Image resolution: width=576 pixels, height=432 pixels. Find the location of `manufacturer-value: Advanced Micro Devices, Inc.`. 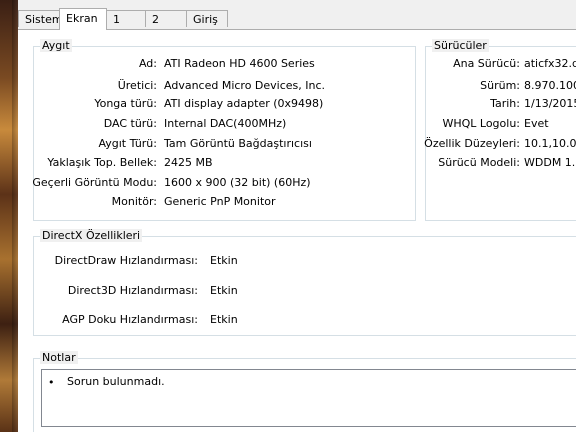

manufacturer-value: Advanced Micro Devices, Inc. is located at coordinates (245, 85).